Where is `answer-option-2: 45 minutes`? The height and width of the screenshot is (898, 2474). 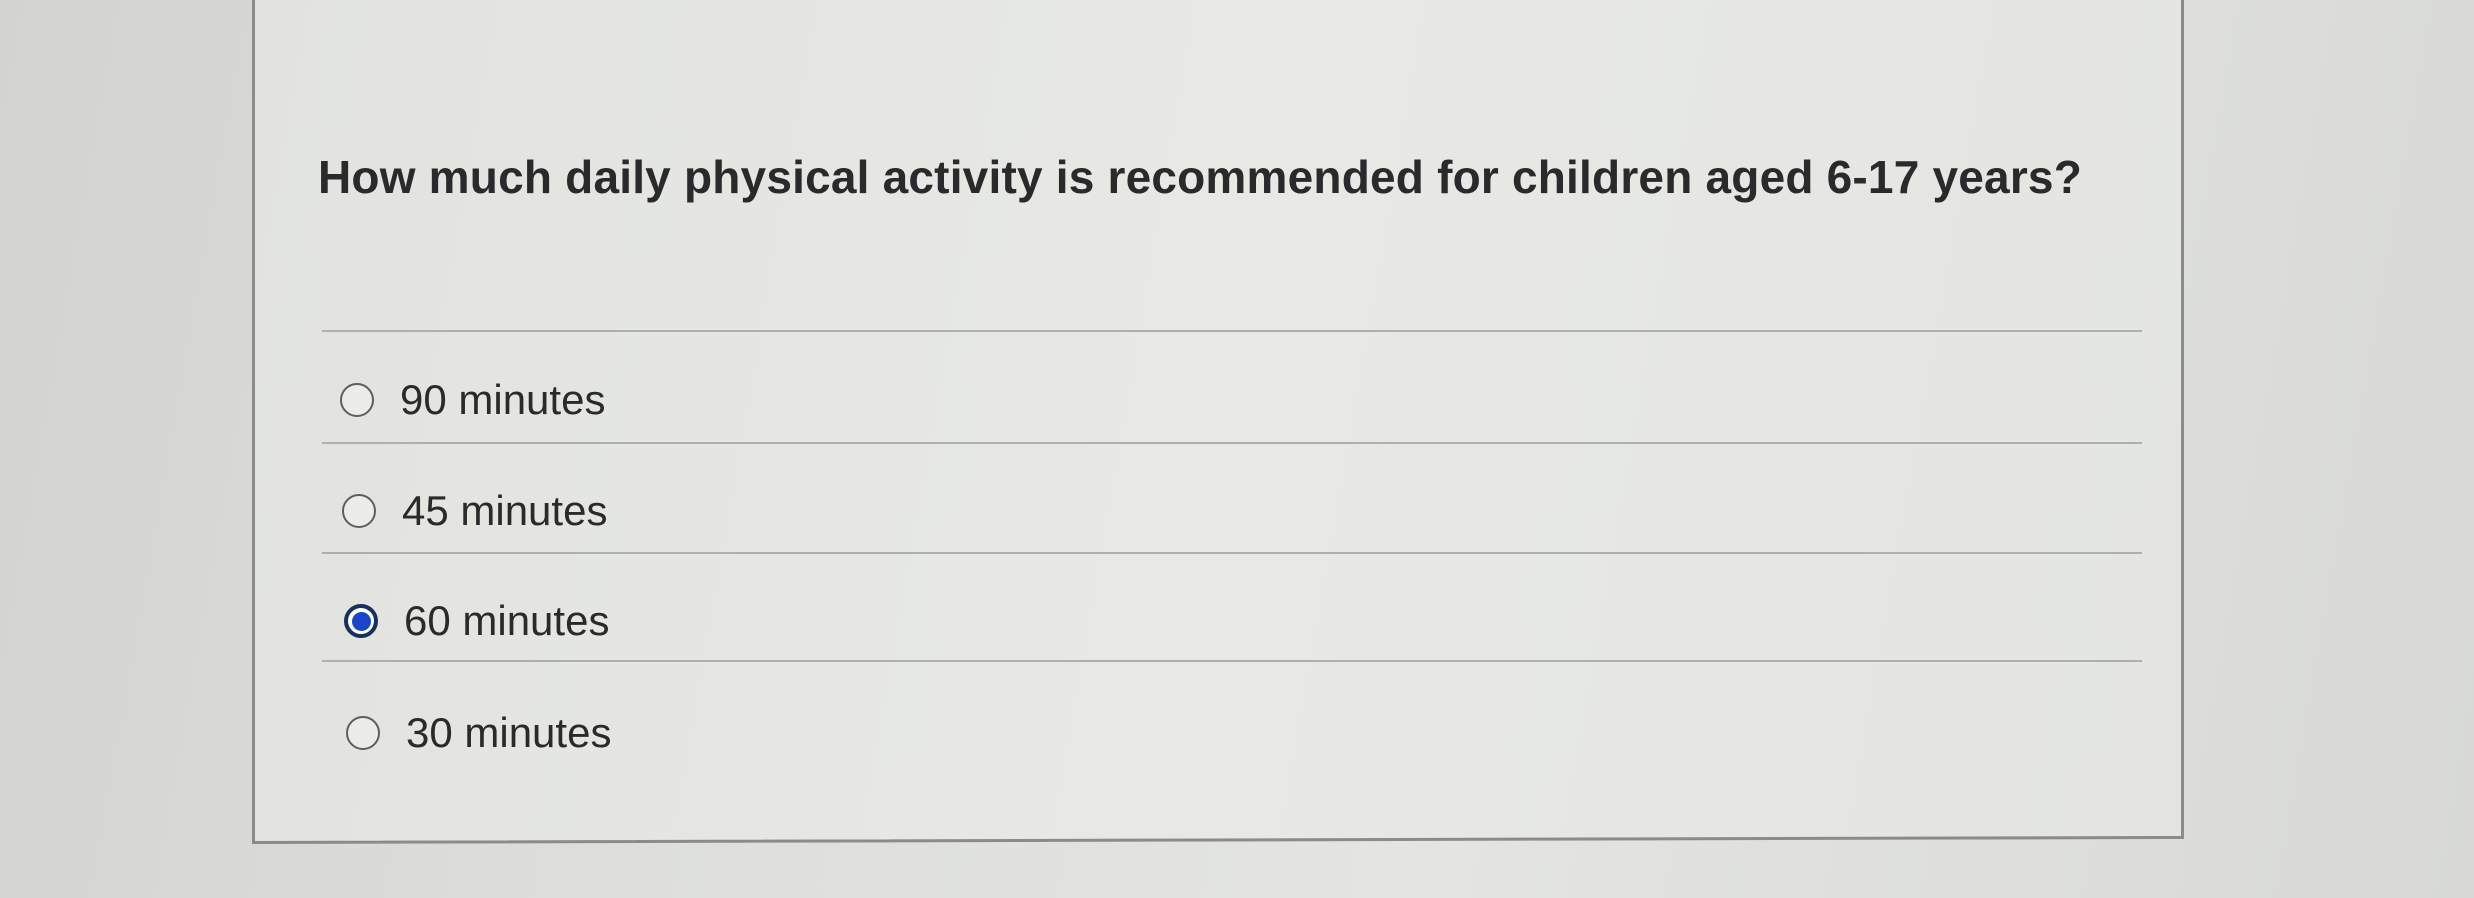 answer-option-2: 45 minutes is located at coordinates (474, 511).